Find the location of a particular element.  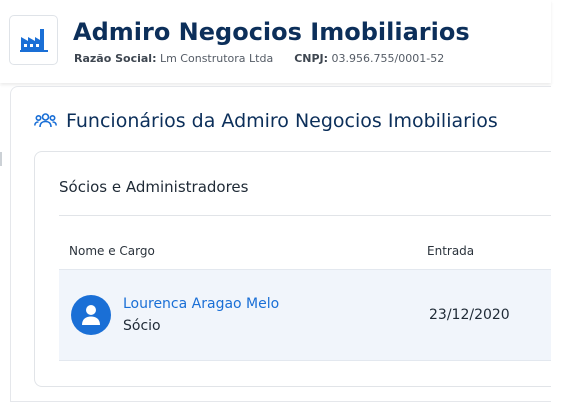

user-icon is located at coordinates (91, 315).